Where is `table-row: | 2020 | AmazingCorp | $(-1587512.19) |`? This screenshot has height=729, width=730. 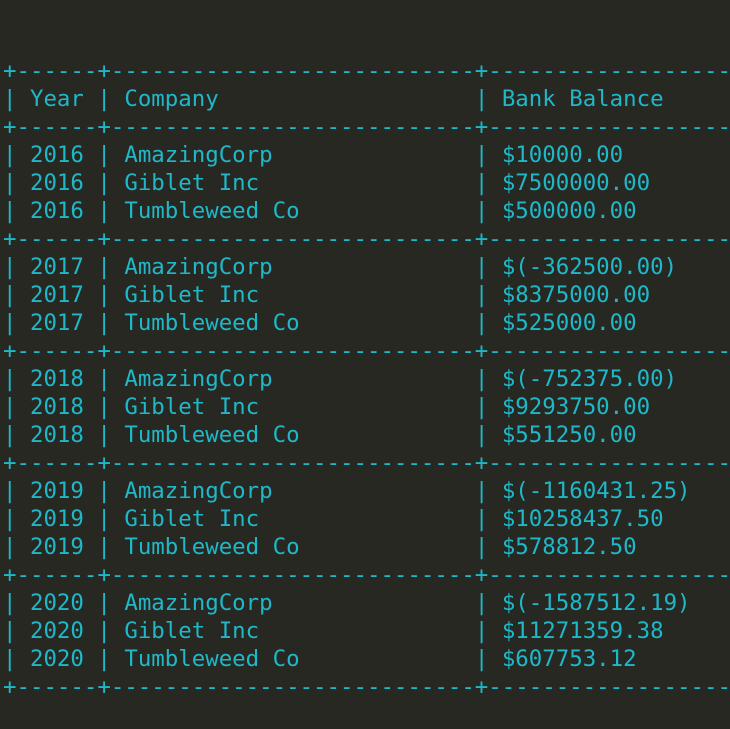
table-row: | 2020 | AmazingCorp | $(-1587512.19) | is located at coordinates (347, 603).